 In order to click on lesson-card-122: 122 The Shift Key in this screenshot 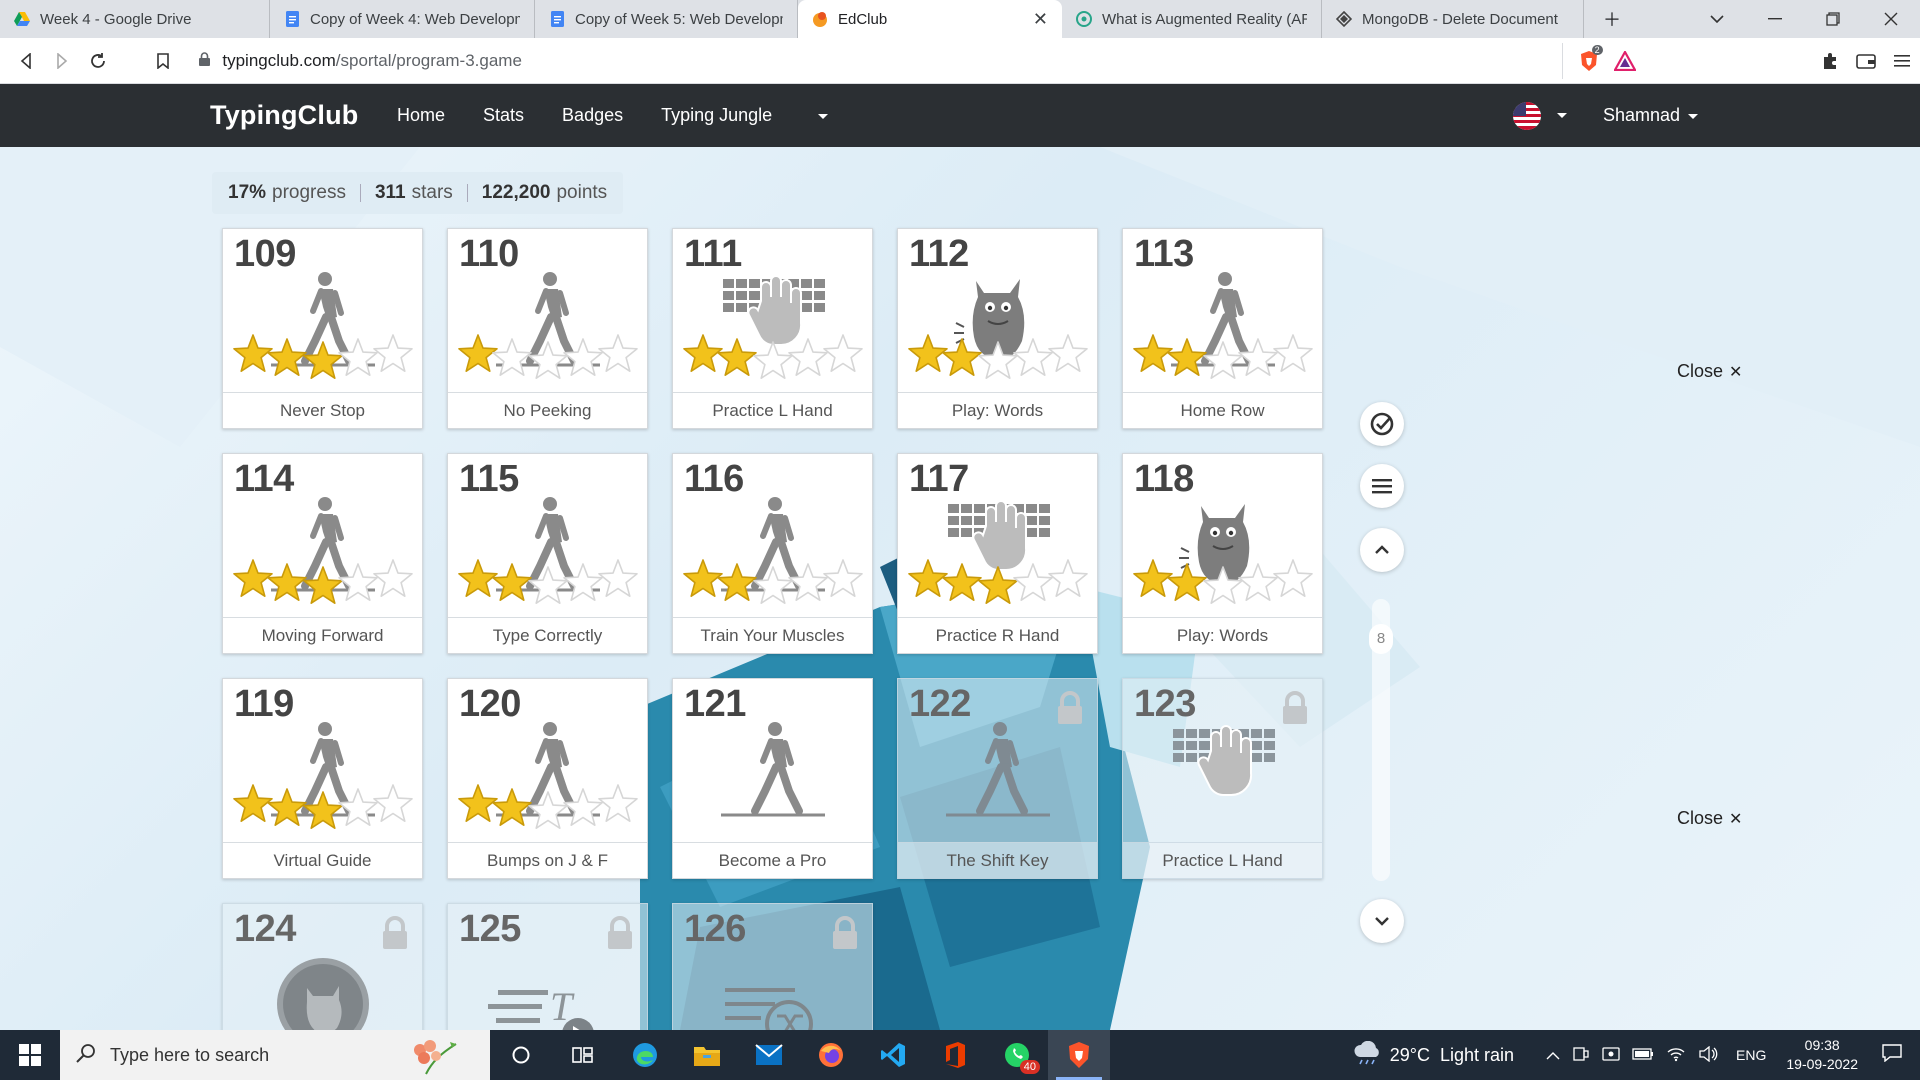, I will do `click(997, 778)`.